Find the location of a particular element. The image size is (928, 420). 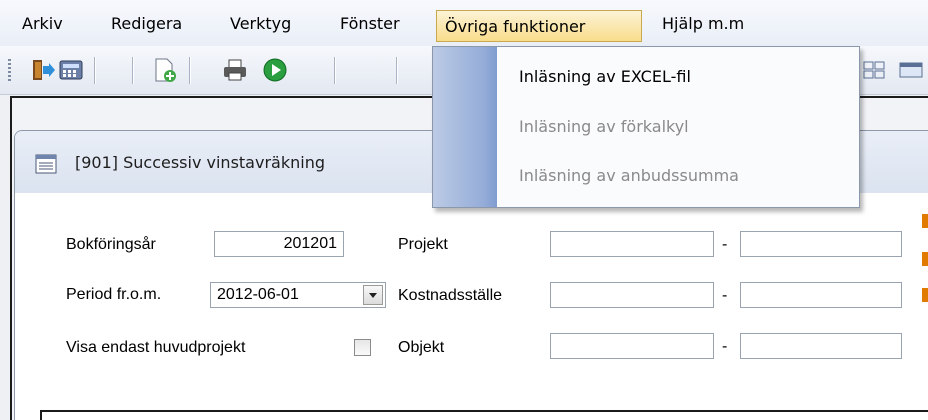

projekt-to-input is located at coordinates (821, 244).